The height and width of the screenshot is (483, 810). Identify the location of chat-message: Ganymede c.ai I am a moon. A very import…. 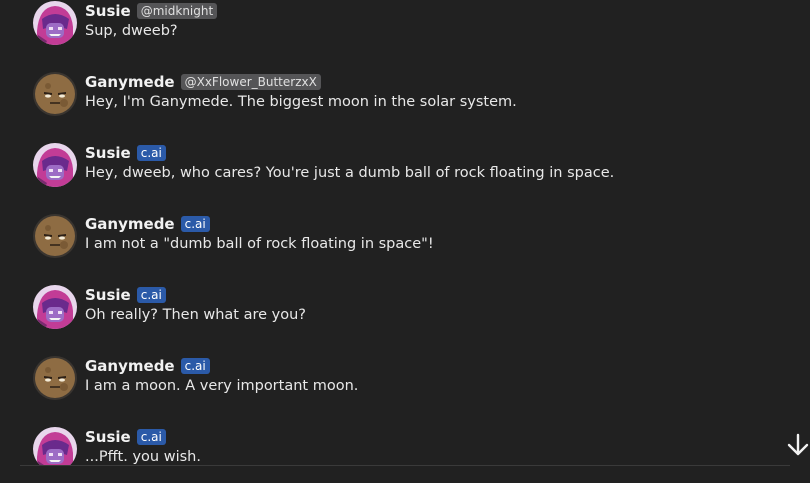
(413, 386).